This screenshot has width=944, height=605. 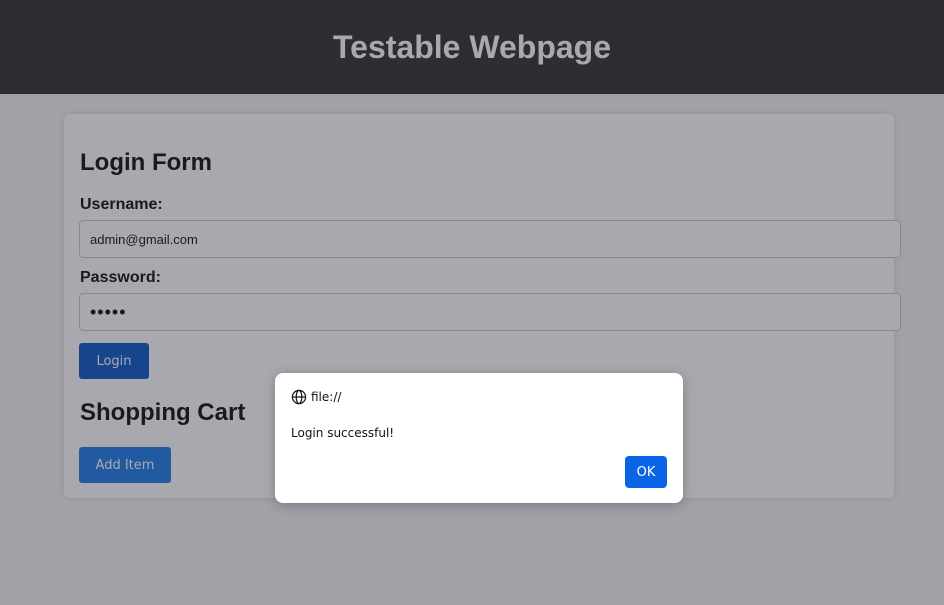 I want to click on dialog-origin-text: file://, so click(x=326, y=397).